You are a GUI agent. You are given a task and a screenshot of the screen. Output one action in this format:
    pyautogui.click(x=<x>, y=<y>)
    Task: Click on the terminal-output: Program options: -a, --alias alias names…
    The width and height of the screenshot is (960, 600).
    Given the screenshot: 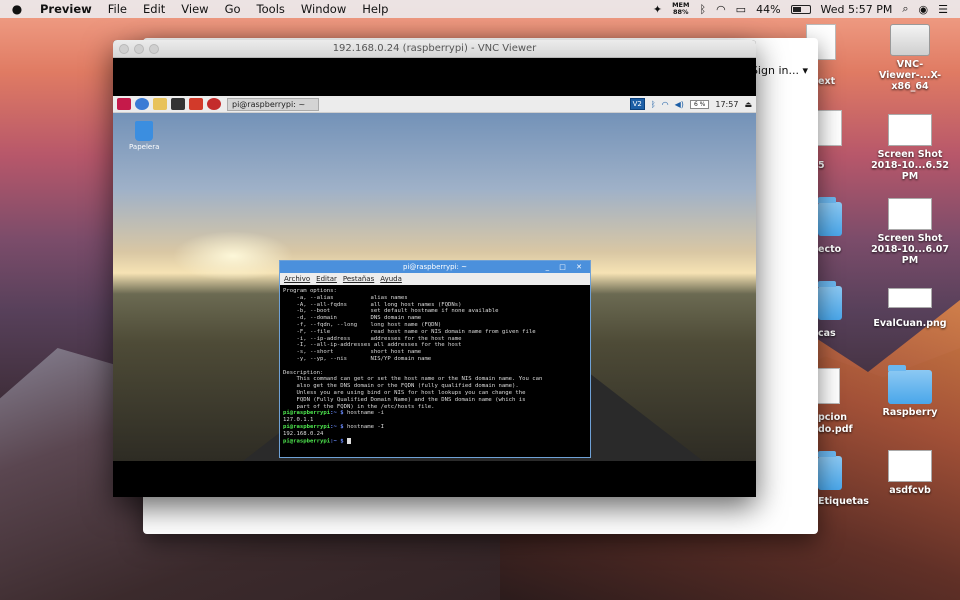 What is the action you would take?
    pyautogui.click(x=435, y=371)
    